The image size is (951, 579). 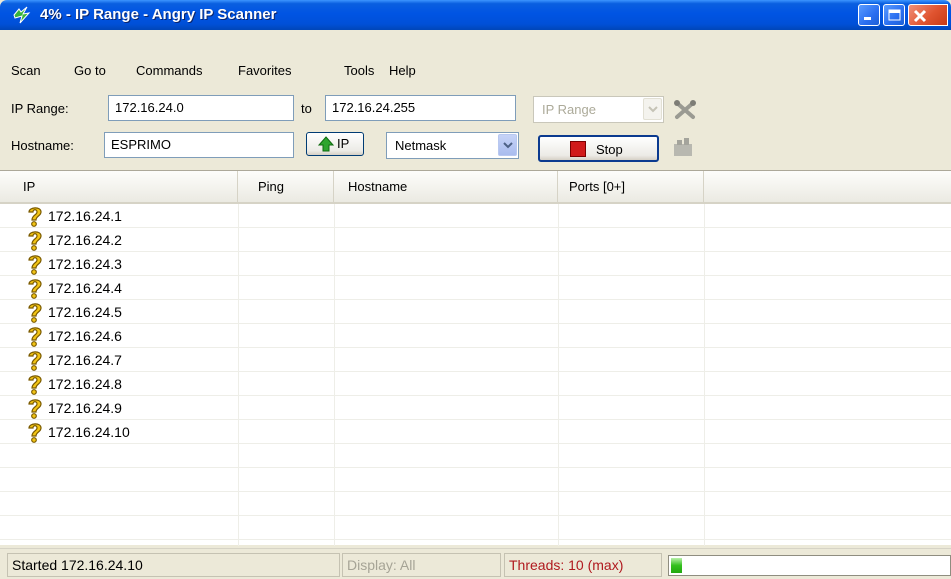 I want to click on status-display: Display: All, so click(x=421, y=565).